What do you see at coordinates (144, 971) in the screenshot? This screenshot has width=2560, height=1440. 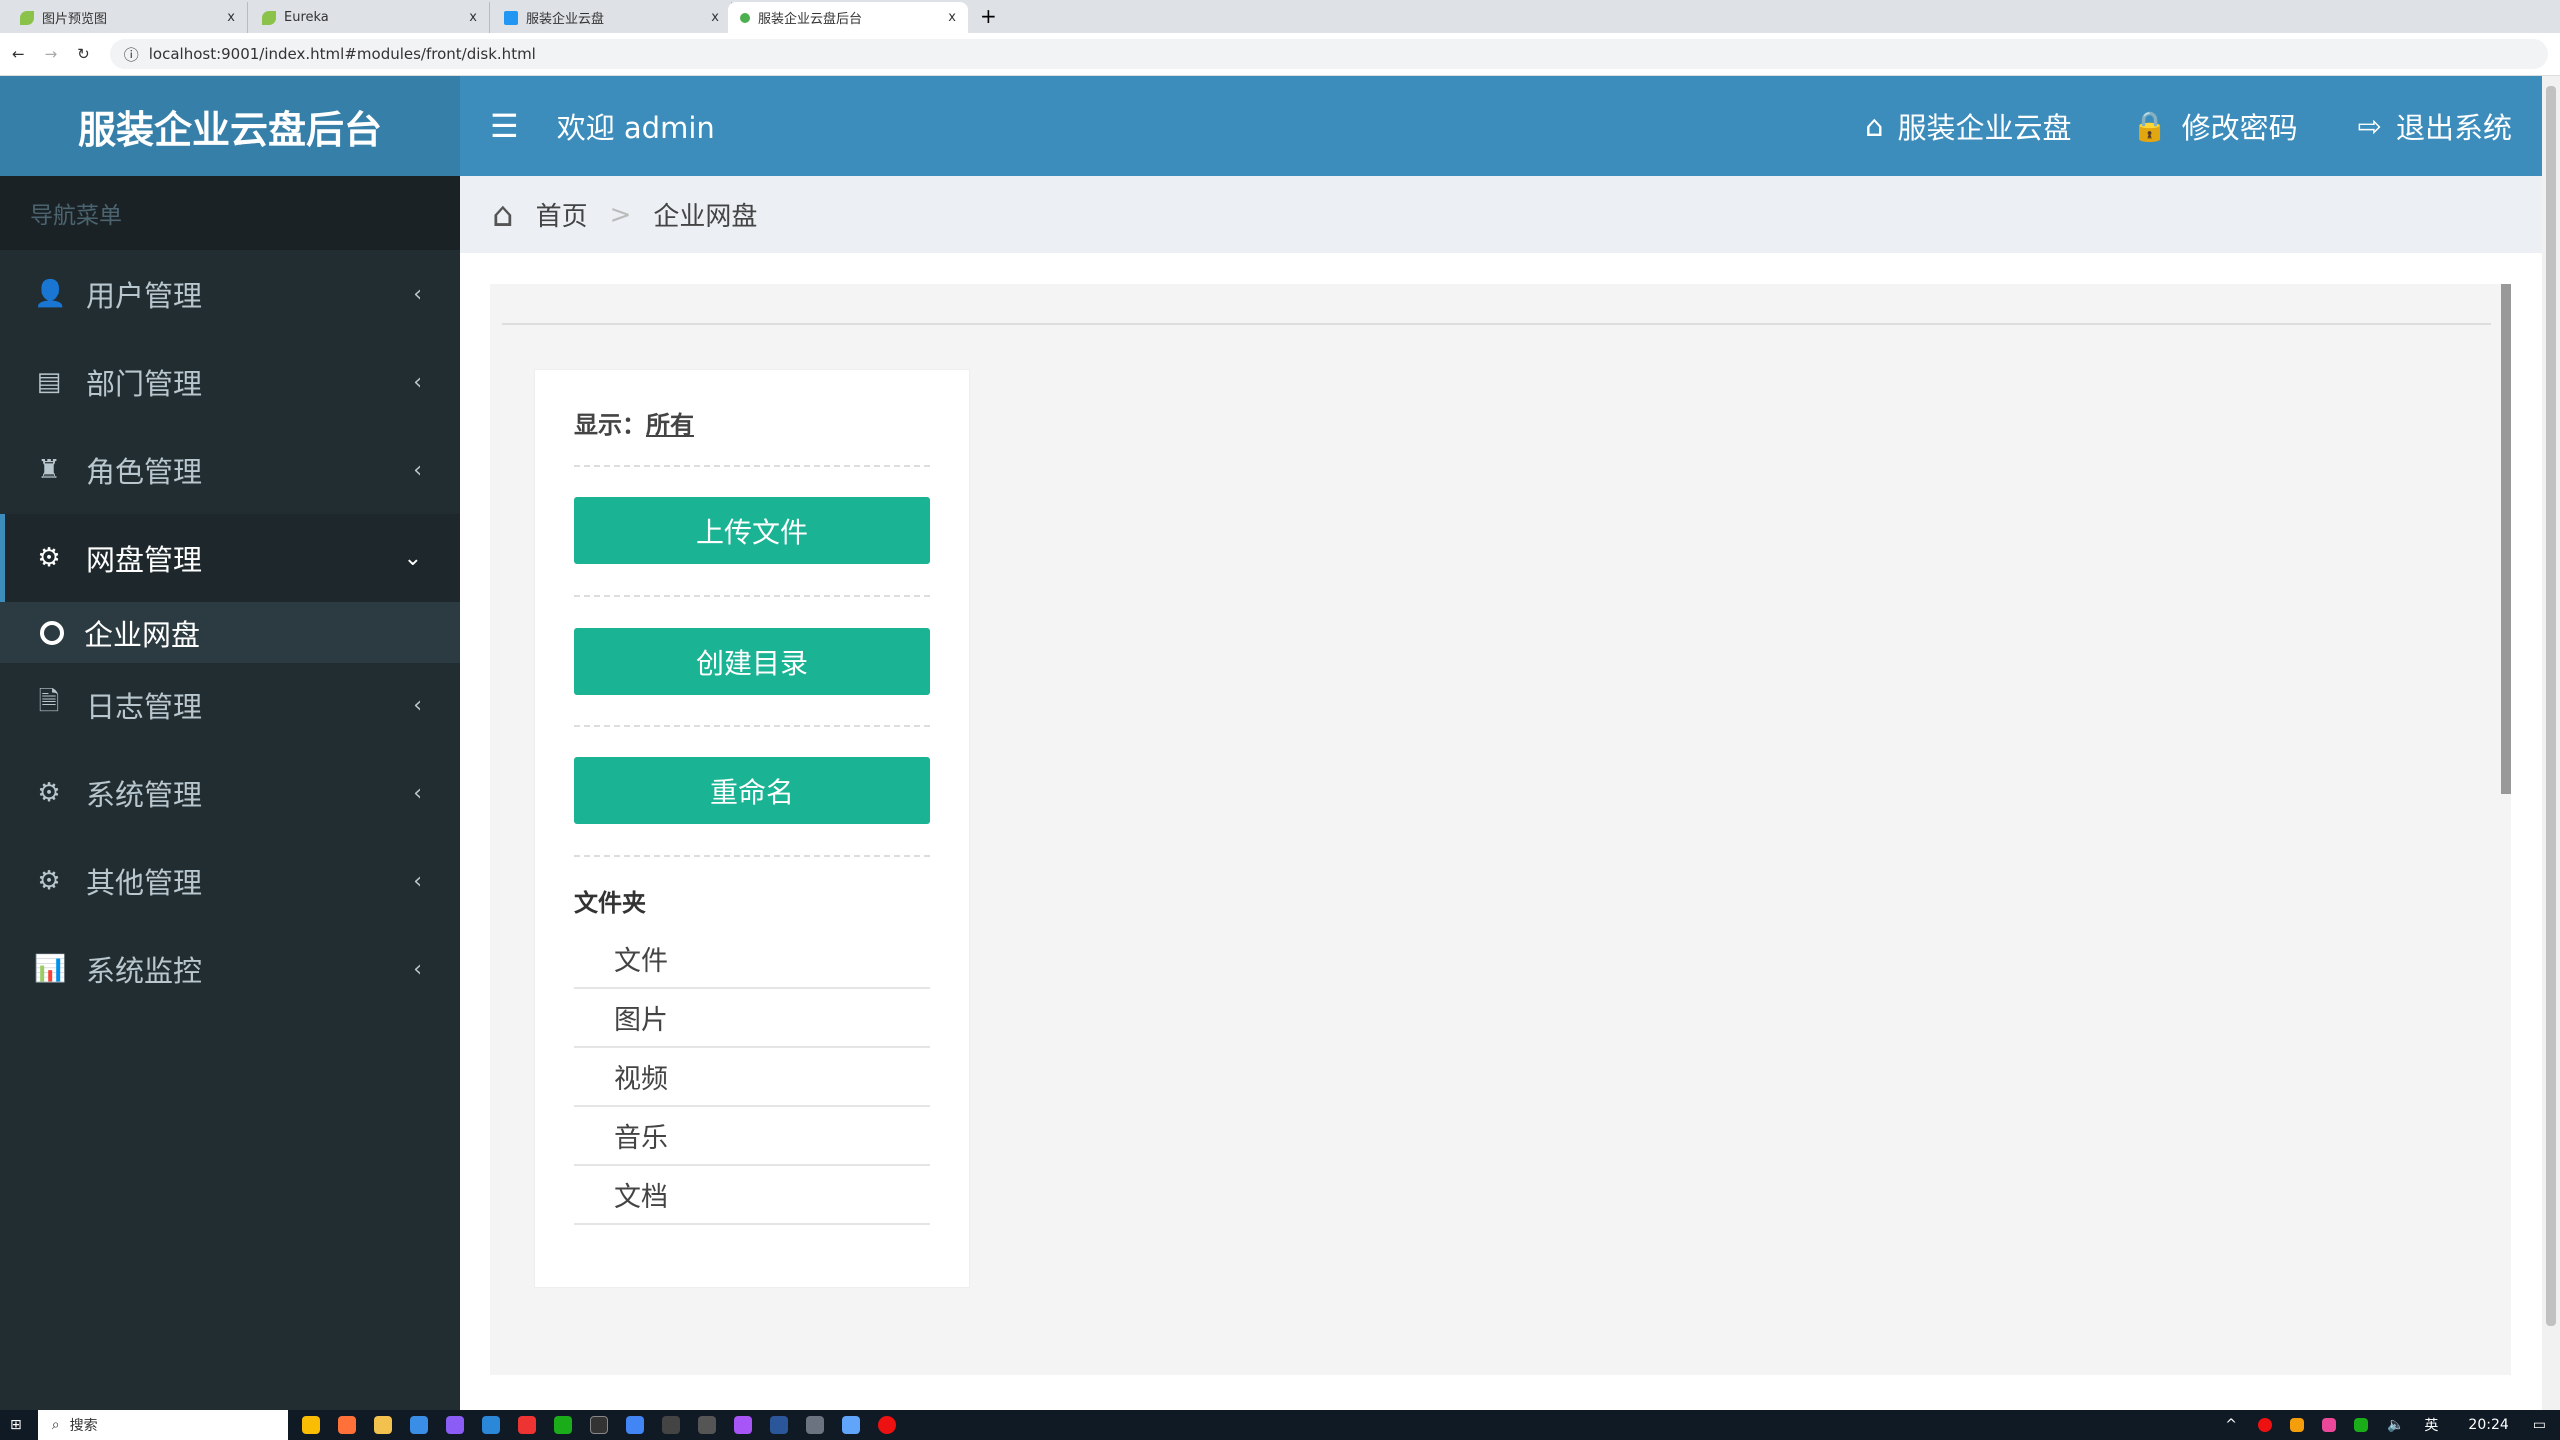 I see `label: 系统监控` at bounding box center [144, 971].